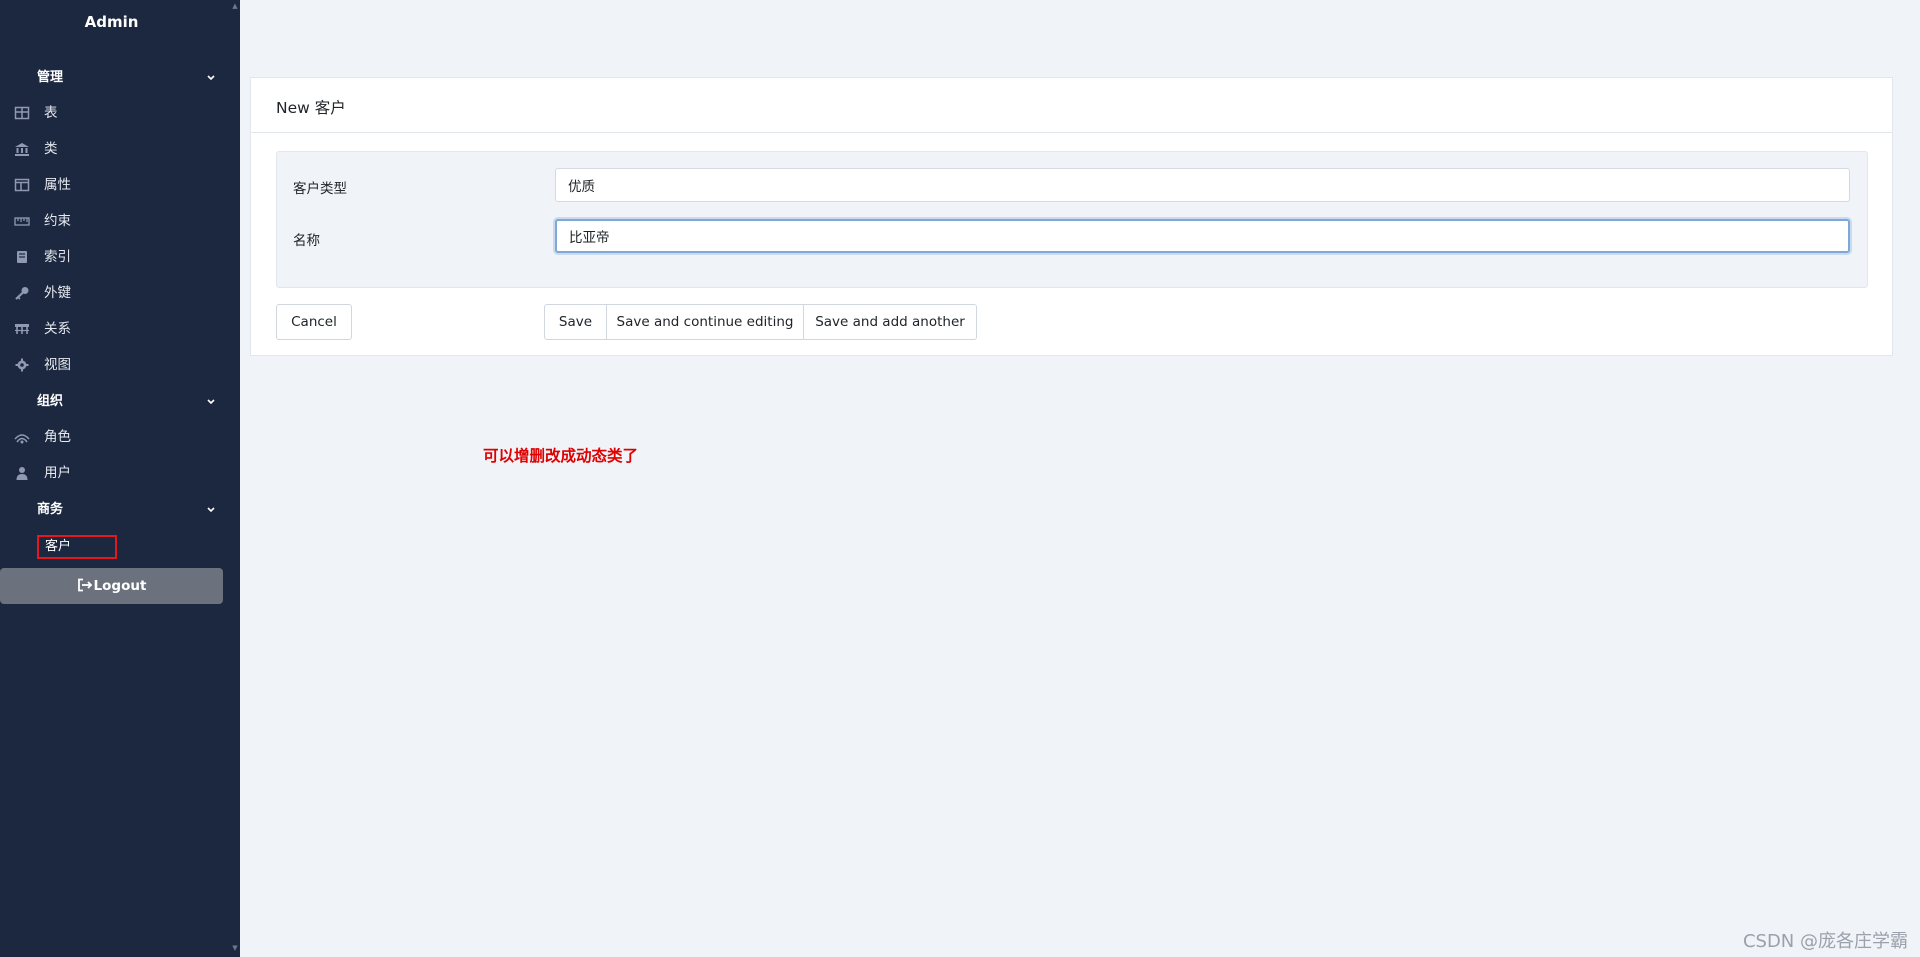  I want to click on sidebar-section-label: 组织, so click(50, 401).